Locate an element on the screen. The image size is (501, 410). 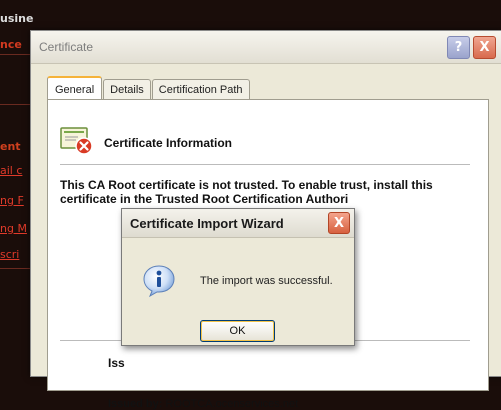
help-button: ? is located at coordinates (458, 47).